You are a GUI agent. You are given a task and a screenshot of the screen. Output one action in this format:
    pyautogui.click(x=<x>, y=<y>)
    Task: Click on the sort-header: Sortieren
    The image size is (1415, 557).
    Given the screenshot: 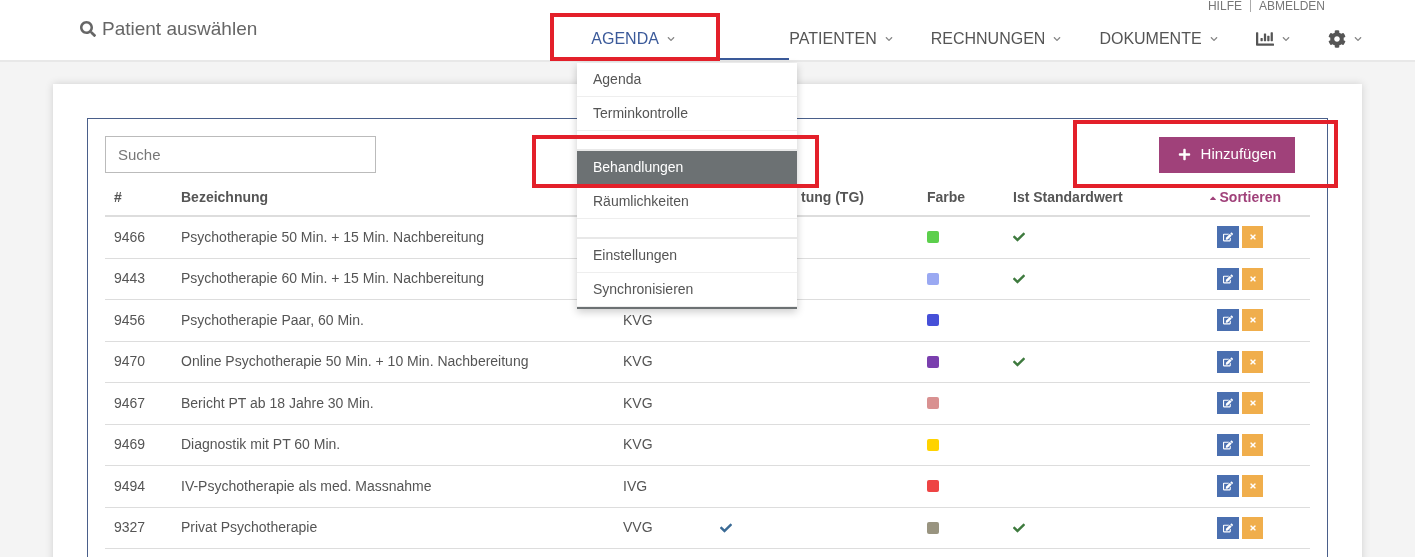 What is the action you would take?
    pyautogui.click(x=1249, y=197)
    